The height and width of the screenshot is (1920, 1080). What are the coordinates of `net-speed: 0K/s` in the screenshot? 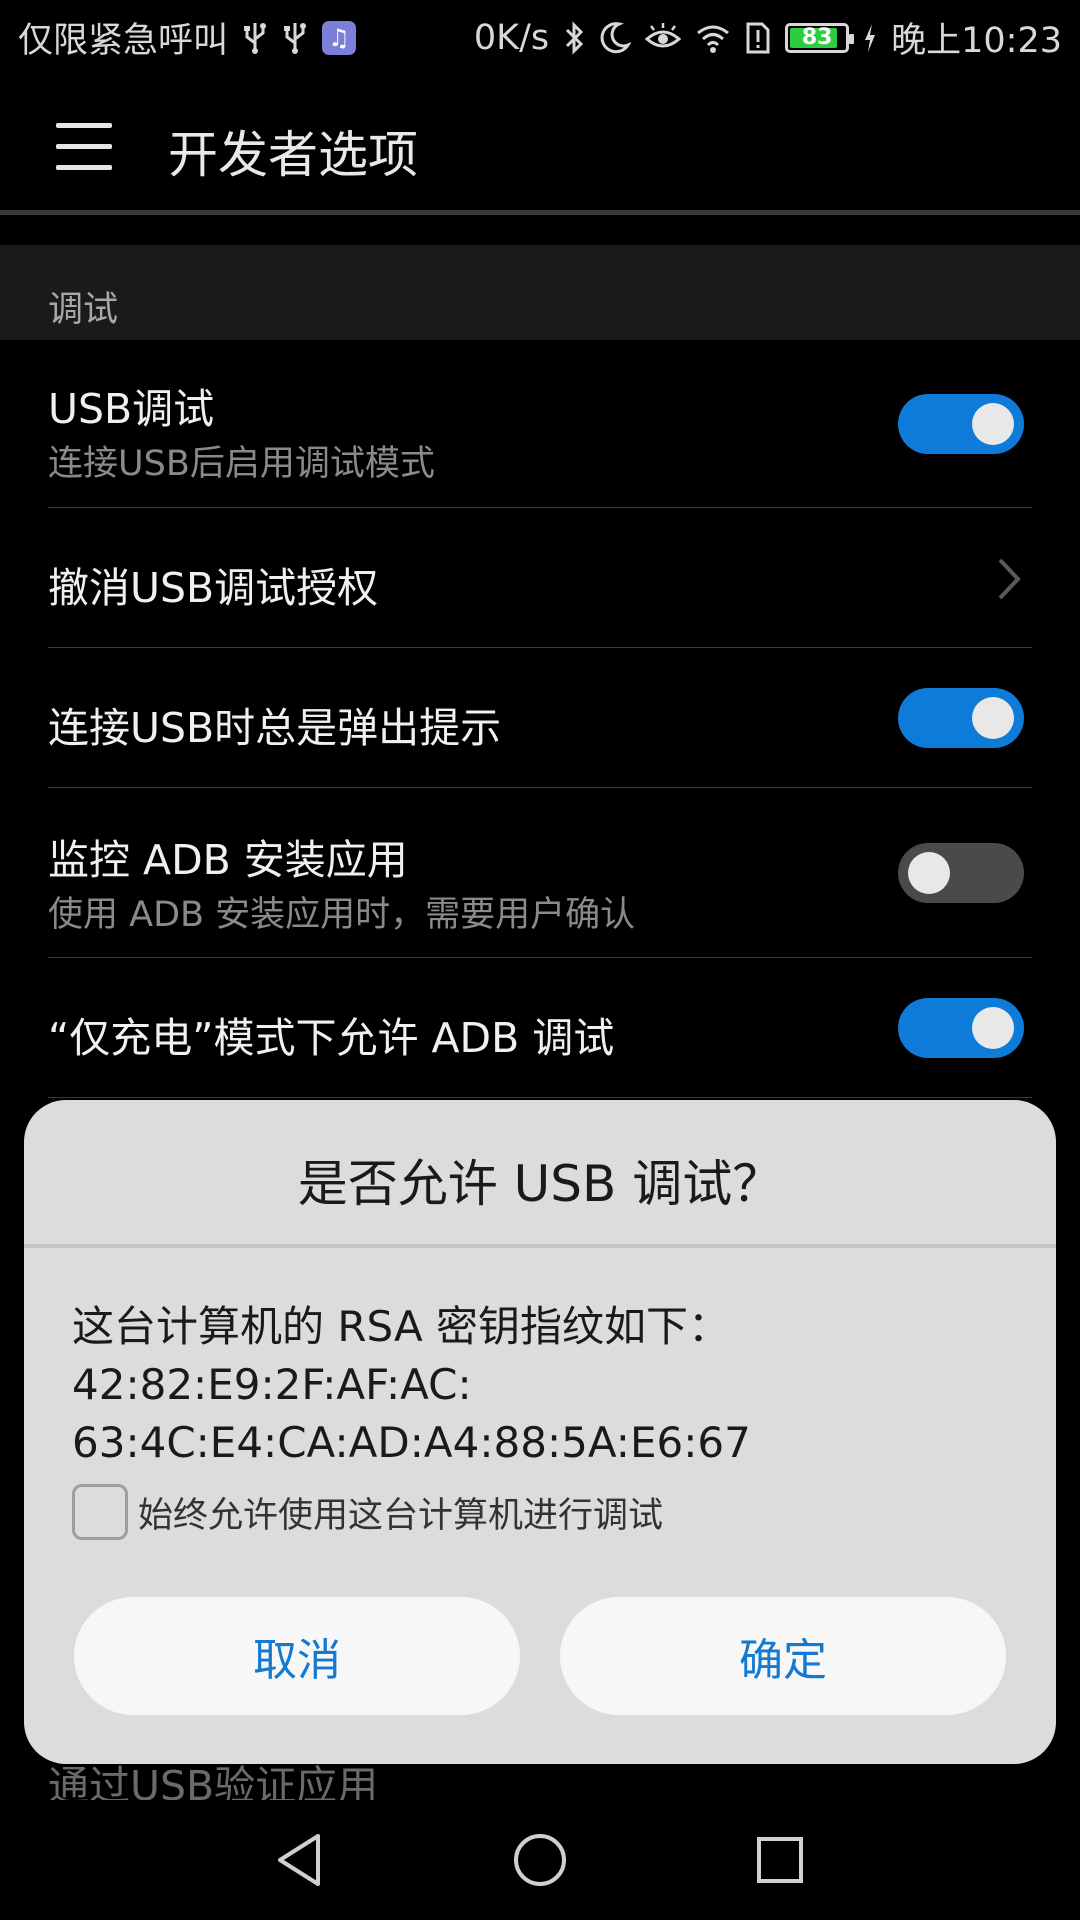 It's located at (511, 37).